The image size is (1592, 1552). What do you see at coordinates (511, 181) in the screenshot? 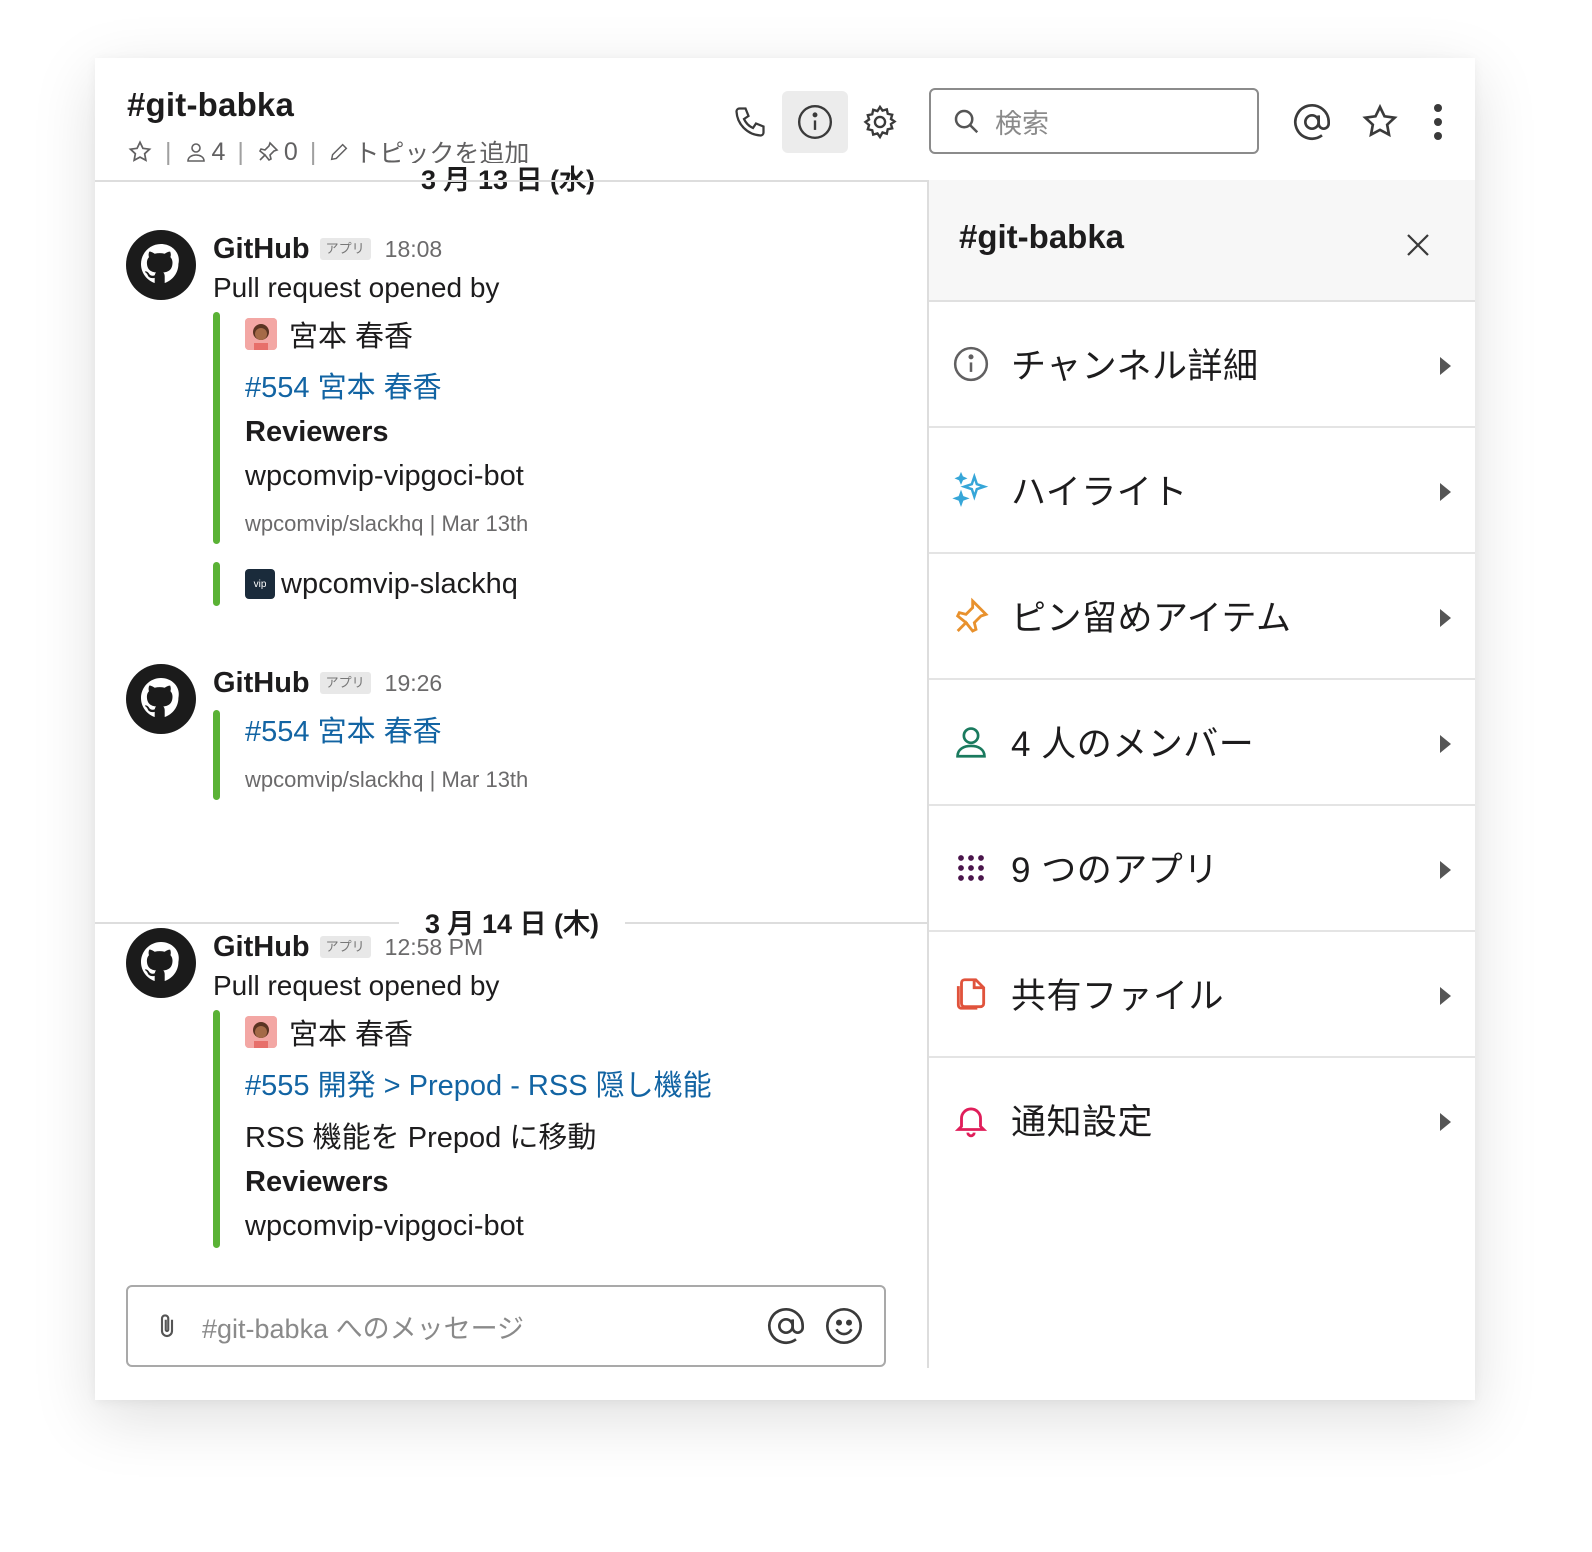
I see `date-divider` at bounding box center [511, 181].